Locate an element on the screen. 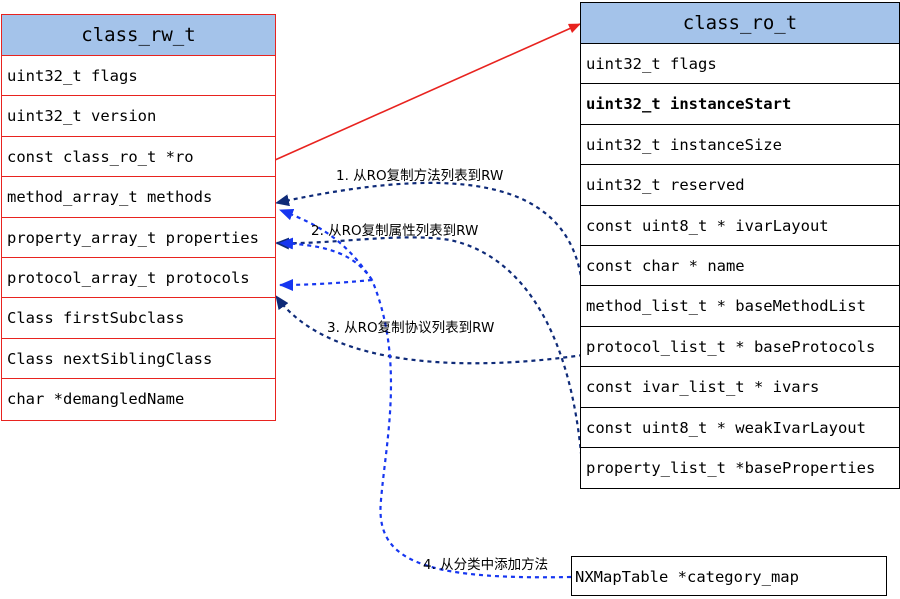 This screenshot has width=900, height=599. rw-field-next-sibling-class: Class nextSiblingClass is located at coordinates (138, 359).